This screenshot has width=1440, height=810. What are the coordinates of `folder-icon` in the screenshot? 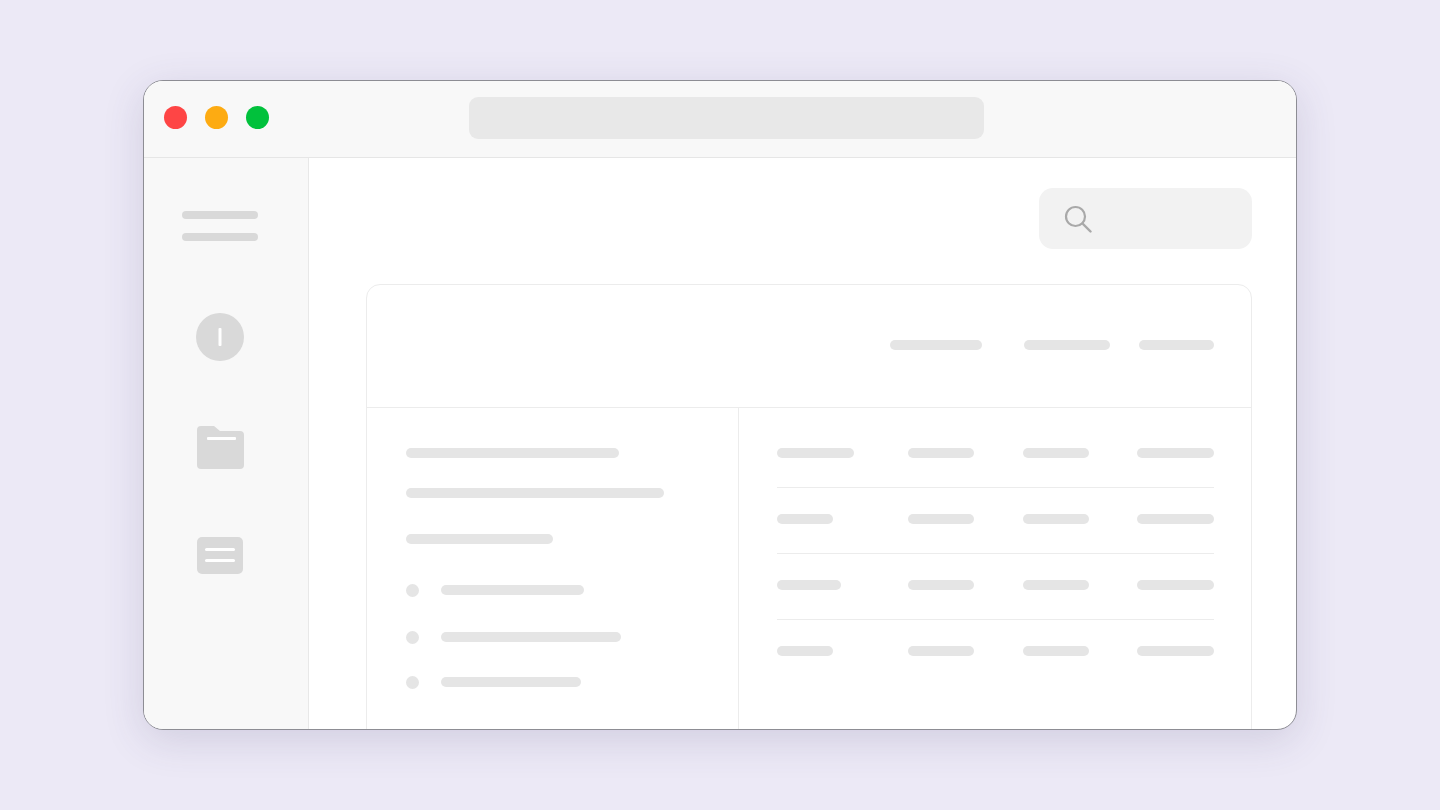 It's located at (220, 447).